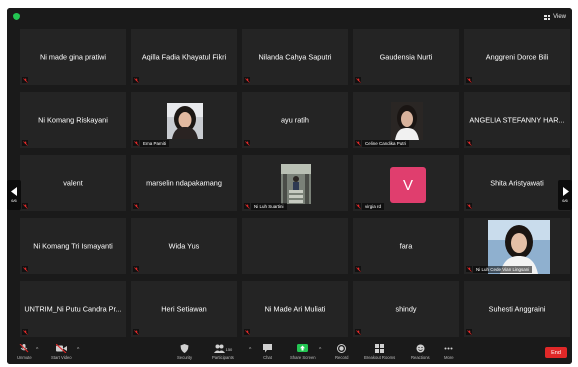 The image size is (578, 367). I want to click on security-button: Security, so click(184, 352).